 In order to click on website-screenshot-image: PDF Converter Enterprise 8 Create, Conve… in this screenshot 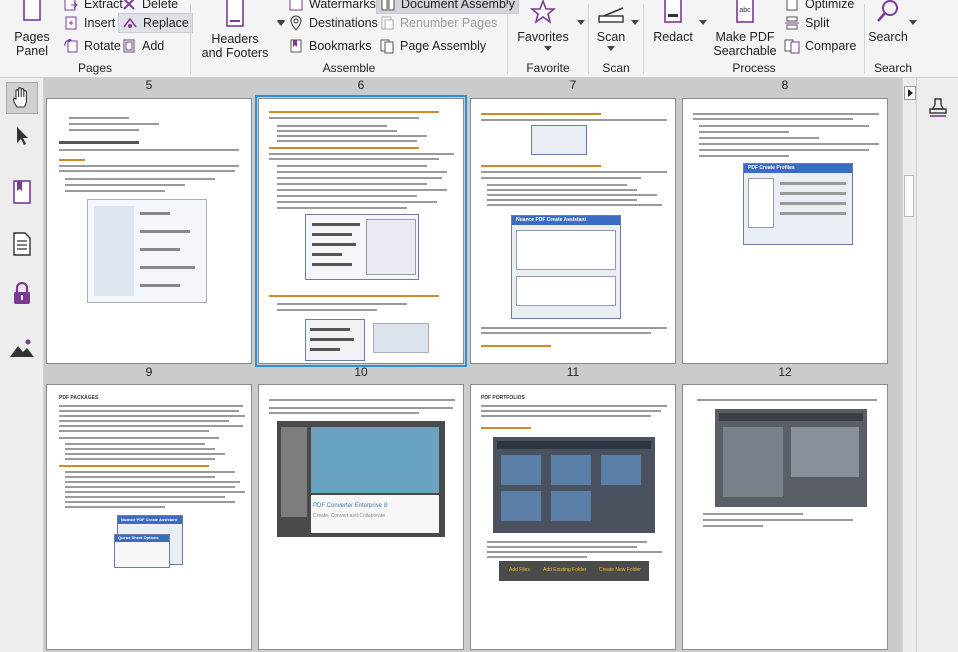, I will do `click(361, 479)`.